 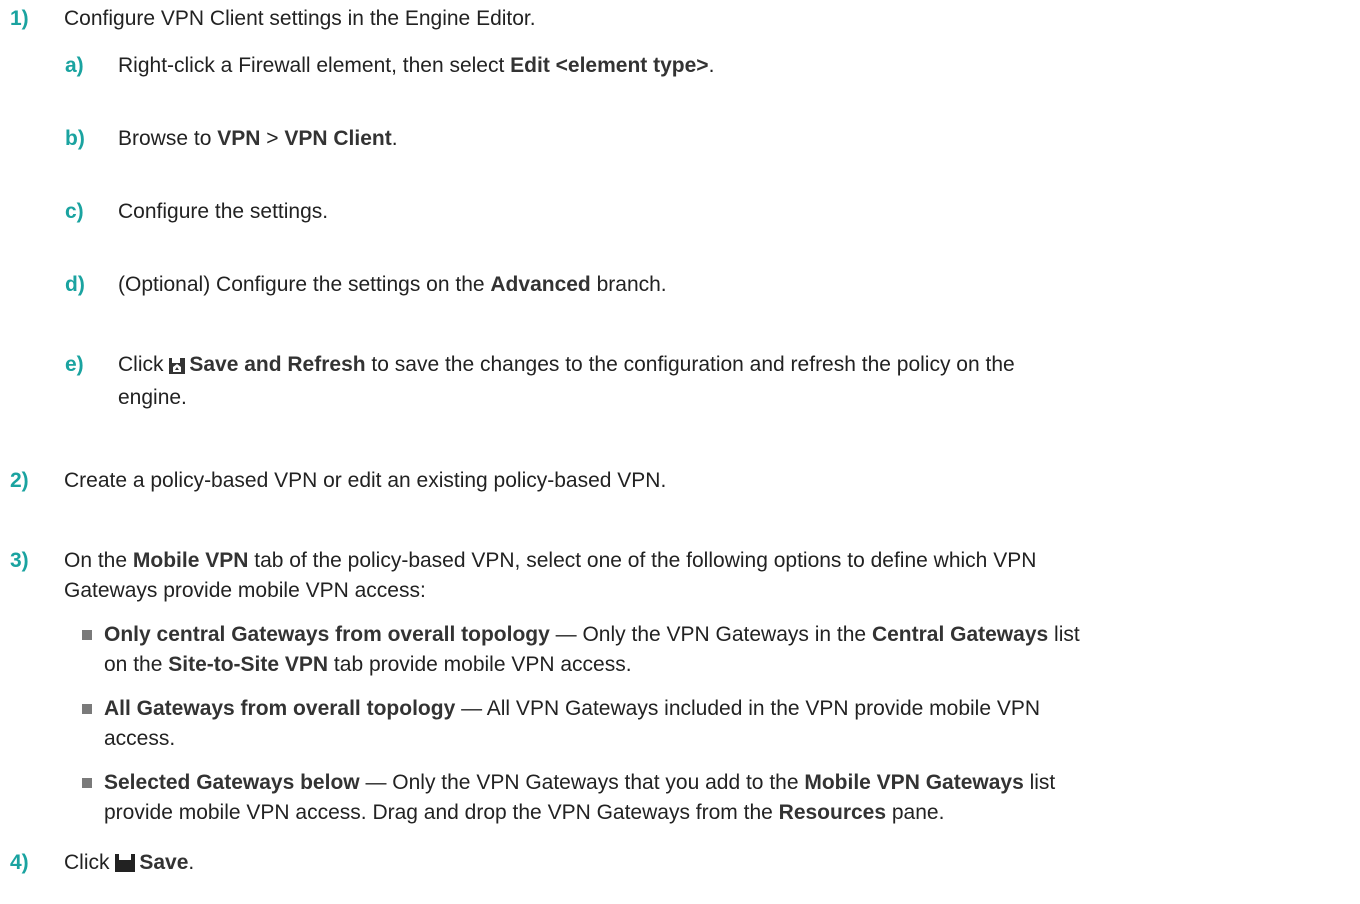 I want to click on step-number: 4), so click(x=19, y=862).